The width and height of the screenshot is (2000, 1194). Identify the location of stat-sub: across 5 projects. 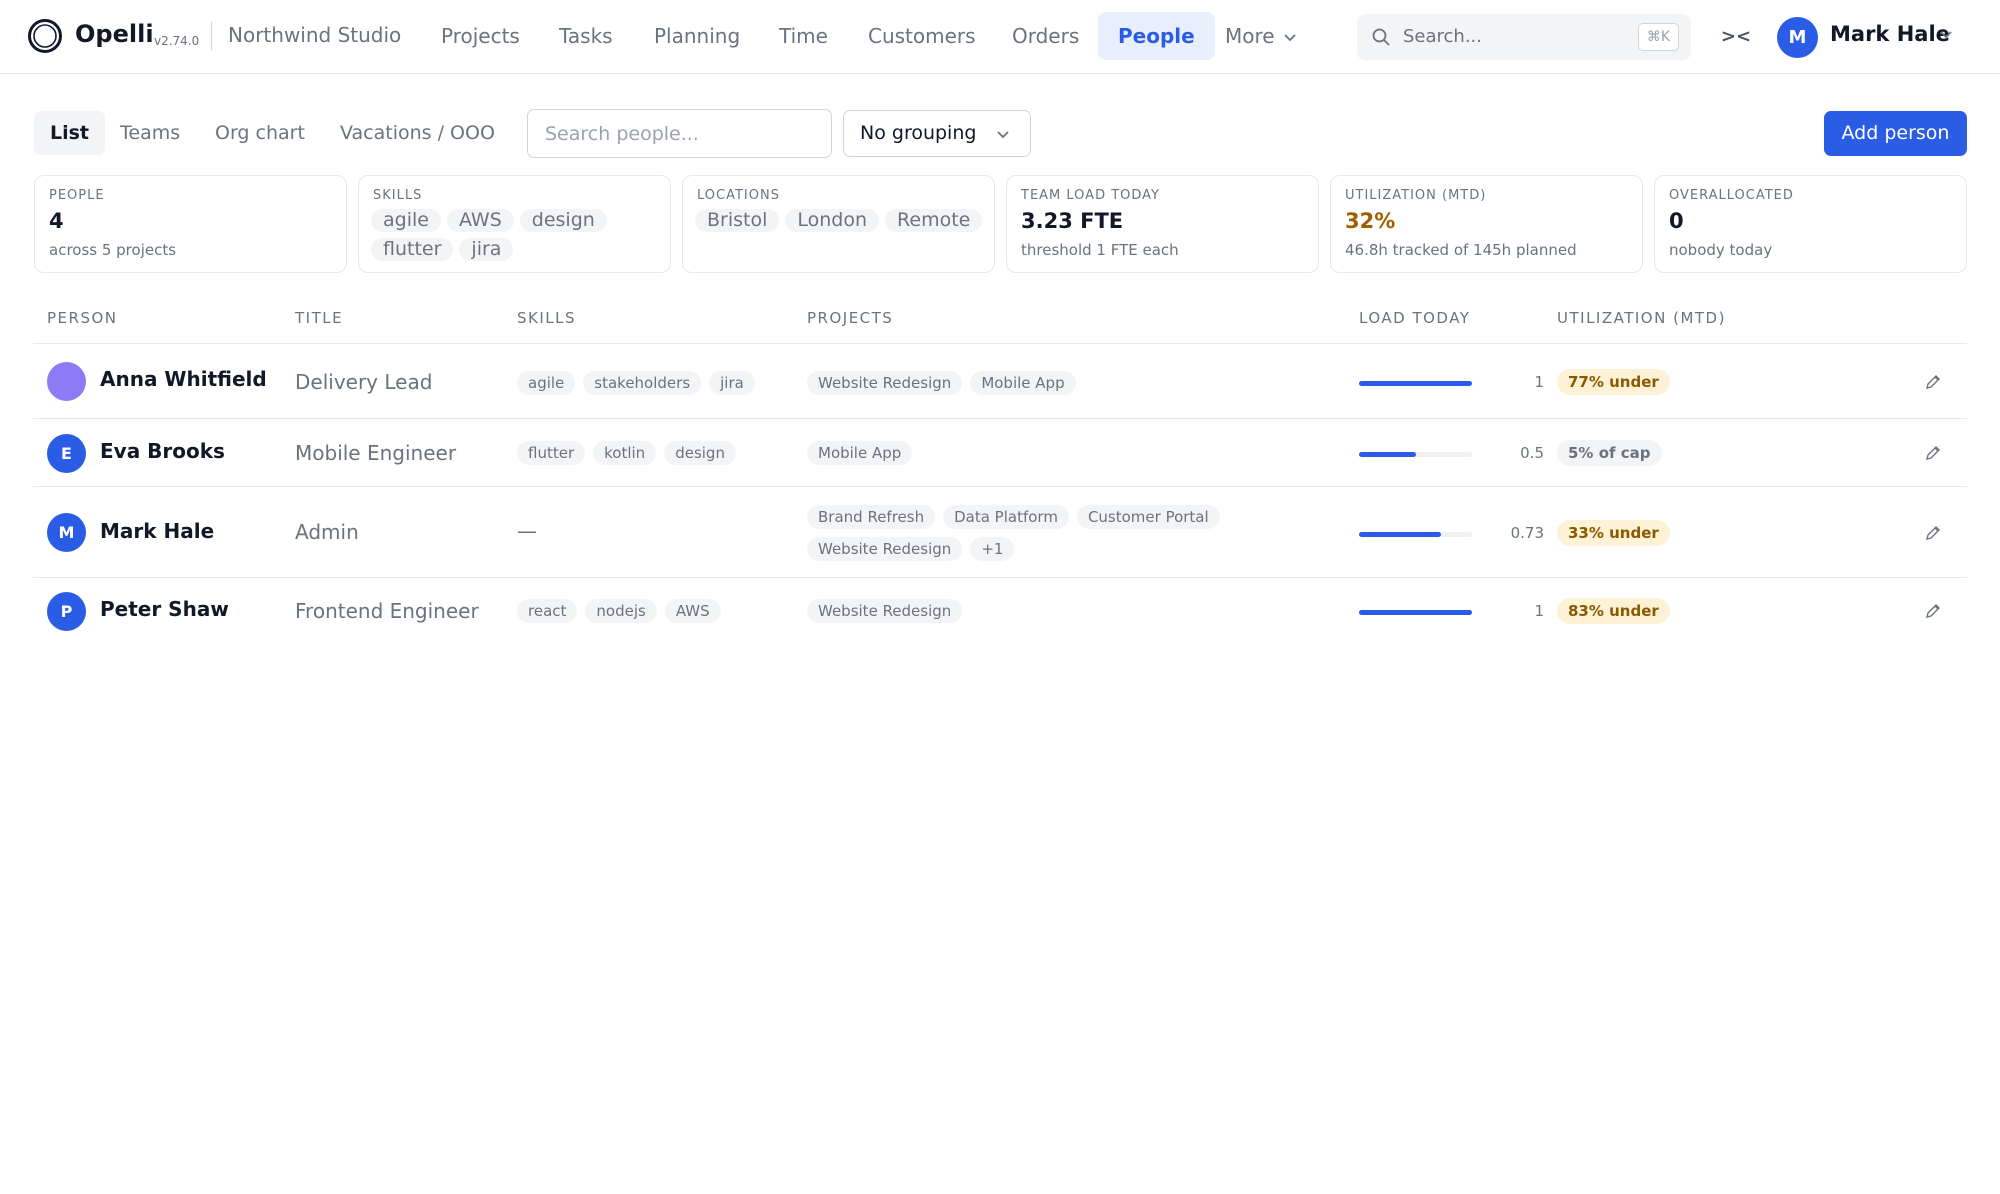
(113, 250).